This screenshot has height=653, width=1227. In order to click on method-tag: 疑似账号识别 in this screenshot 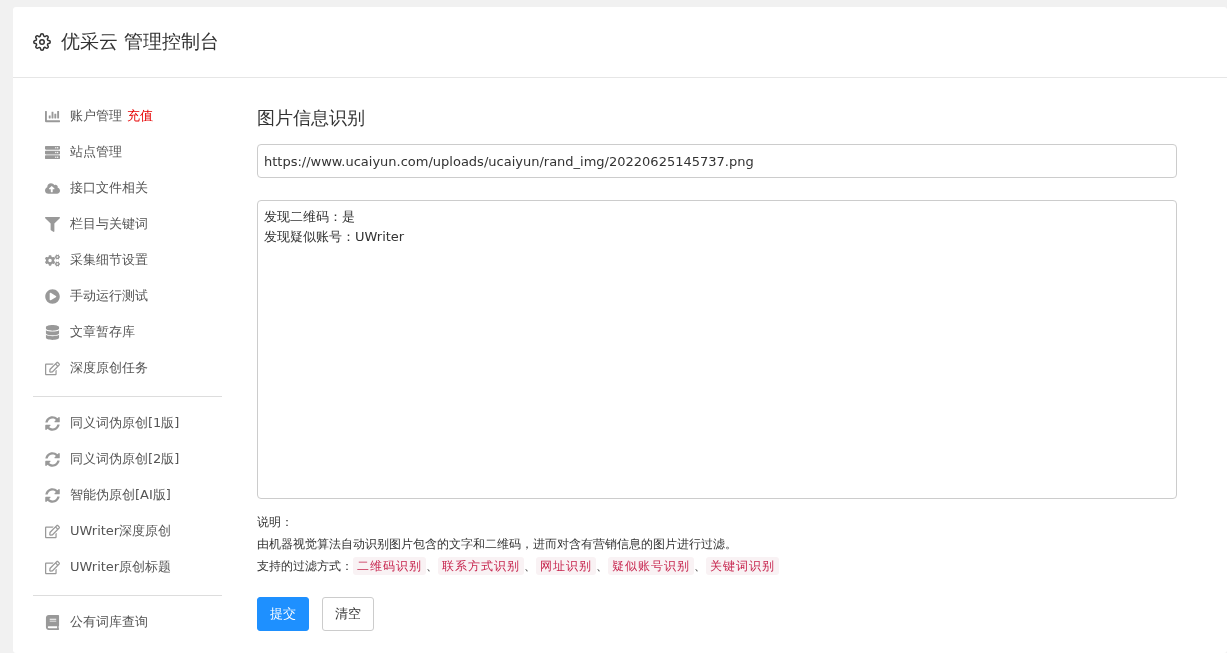, I will do `click(651, 566)`.